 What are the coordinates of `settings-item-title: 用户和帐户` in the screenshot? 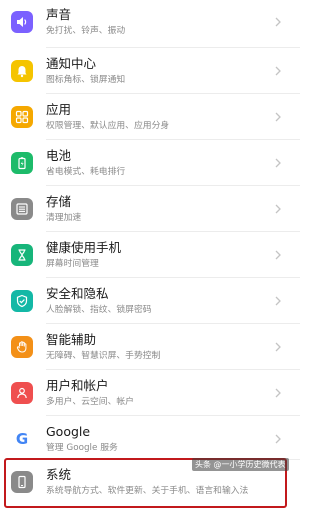 It's located at (77, 385).